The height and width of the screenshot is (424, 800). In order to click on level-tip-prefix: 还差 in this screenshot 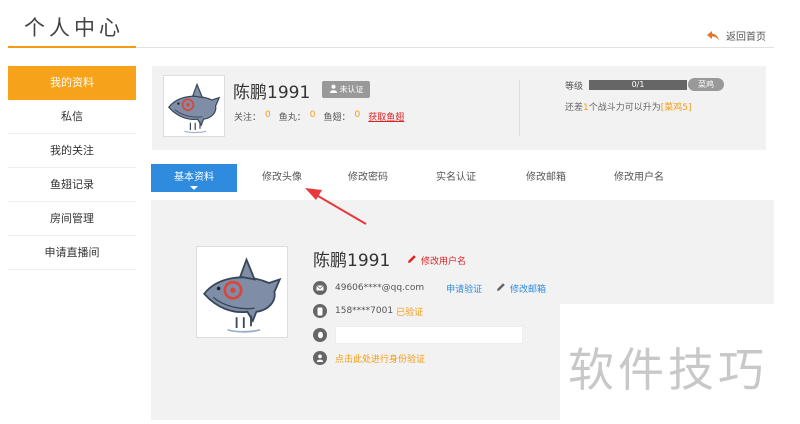, I will do `click(574, 108)`.